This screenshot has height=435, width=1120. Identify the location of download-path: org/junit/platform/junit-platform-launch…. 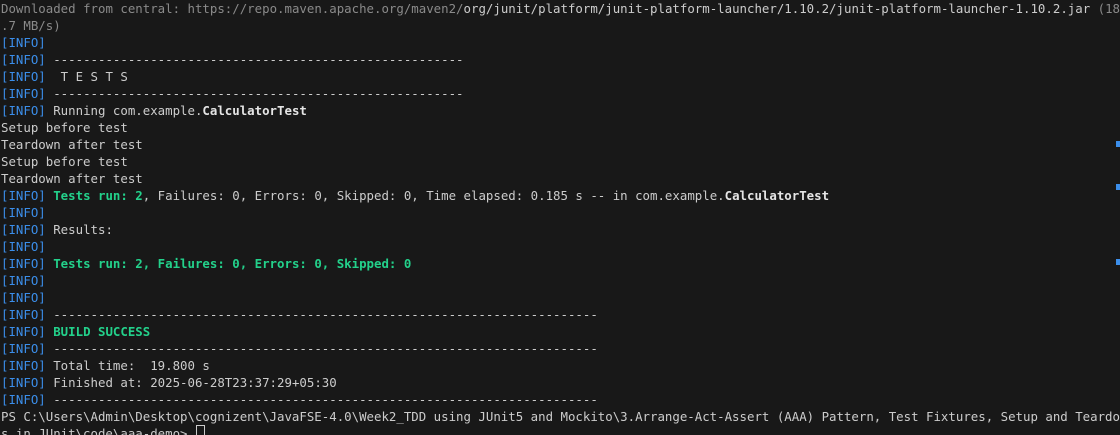
(777, 8).